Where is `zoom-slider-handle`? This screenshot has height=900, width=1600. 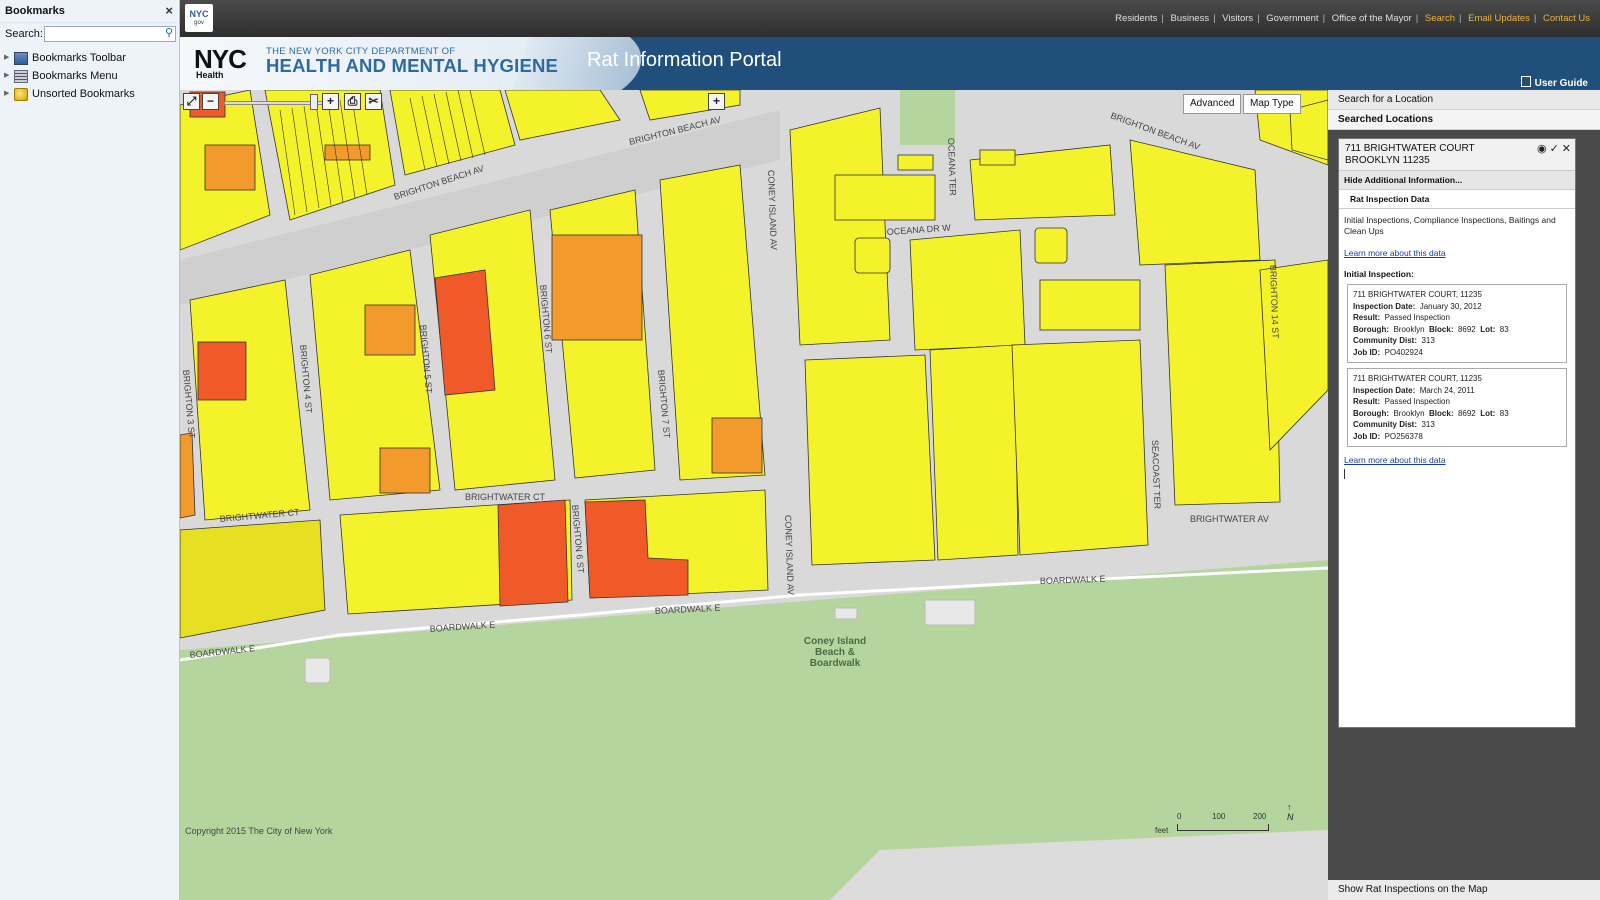 zoom-slider-handle is located at coordinates (314, 102).